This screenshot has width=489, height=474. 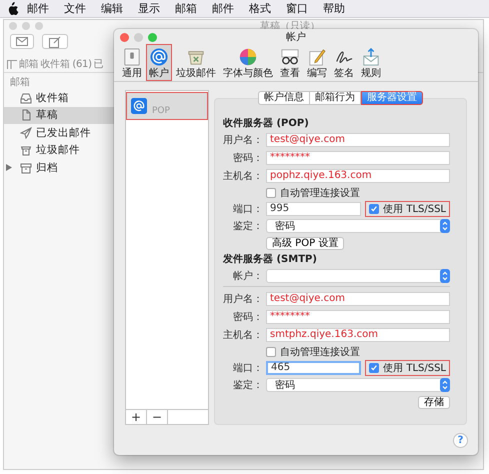 What do you see at coordinates (20, 82) in the screenshot?
I see `sidebar-heading: 邮箱` at bounding box center [20, 82].